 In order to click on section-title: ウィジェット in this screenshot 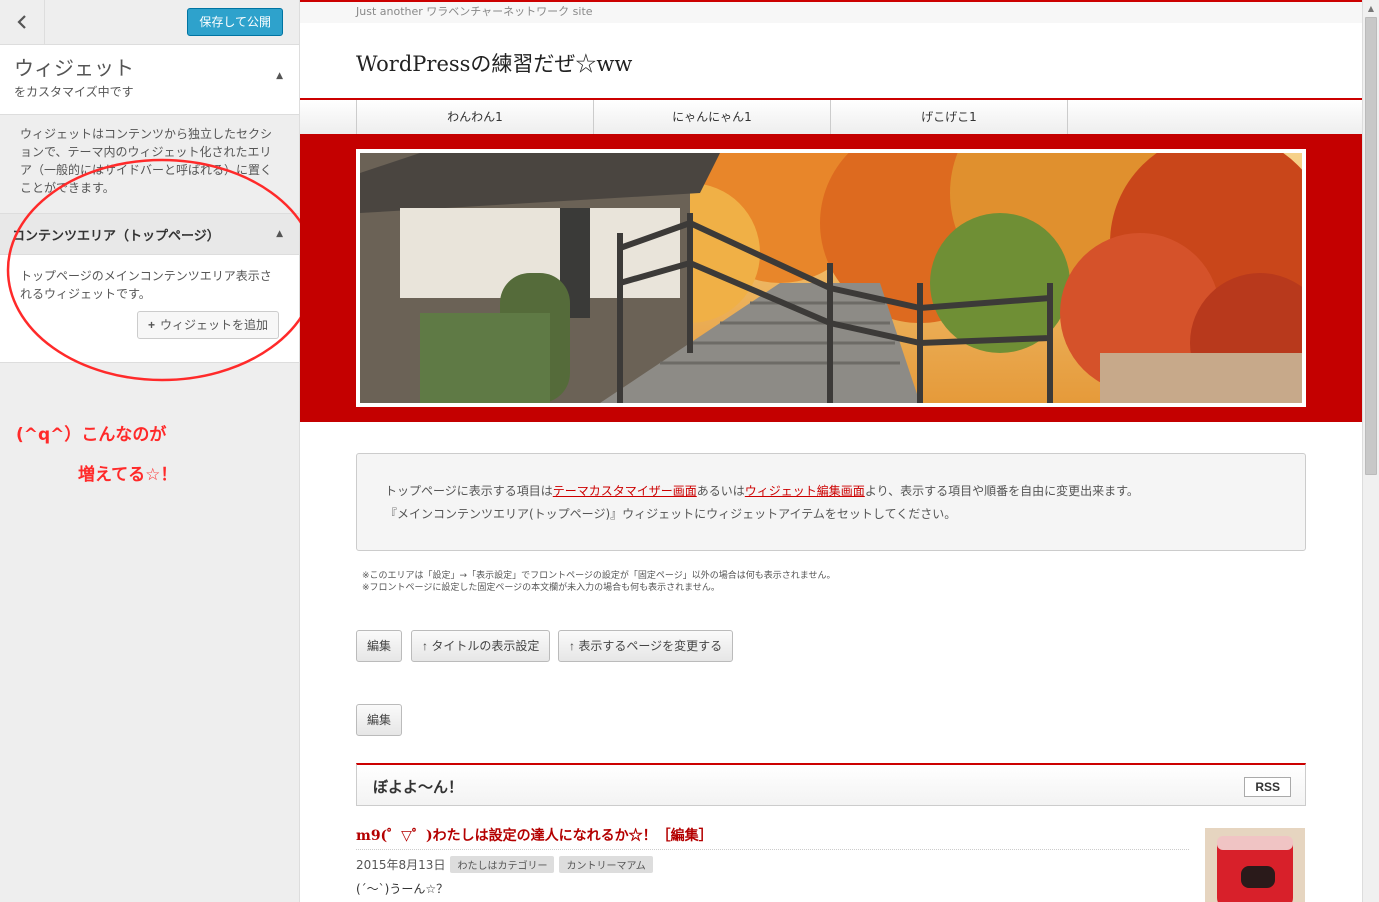, I will do `click(74, 68)`.